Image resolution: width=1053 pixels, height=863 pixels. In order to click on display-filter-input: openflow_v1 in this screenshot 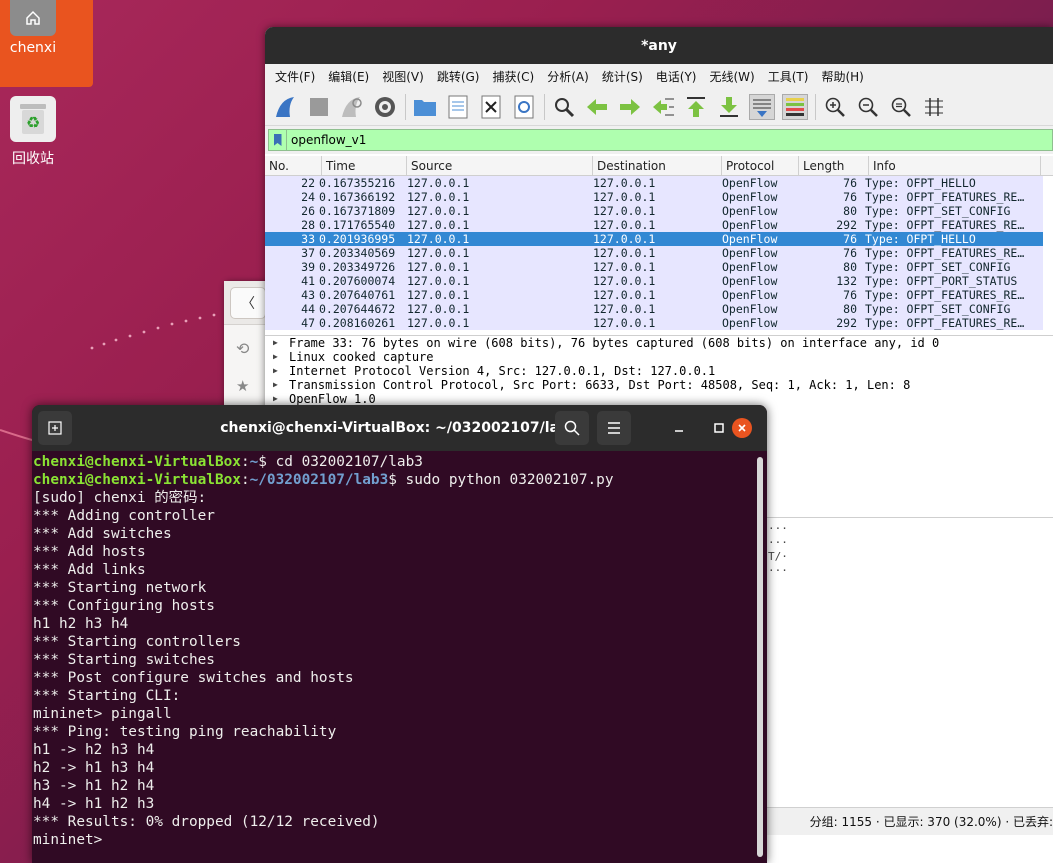, I will do `click(660, 140)`.